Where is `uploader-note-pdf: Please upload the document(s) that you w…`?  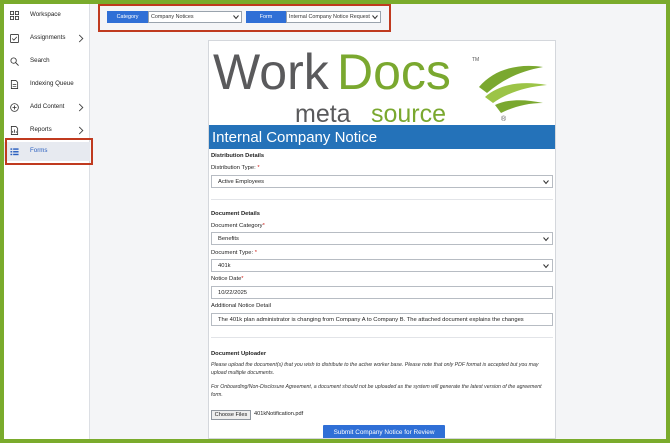 uploader-note-pdf: Please upload the document(s) that you w… is located at coordinates (375, 369).